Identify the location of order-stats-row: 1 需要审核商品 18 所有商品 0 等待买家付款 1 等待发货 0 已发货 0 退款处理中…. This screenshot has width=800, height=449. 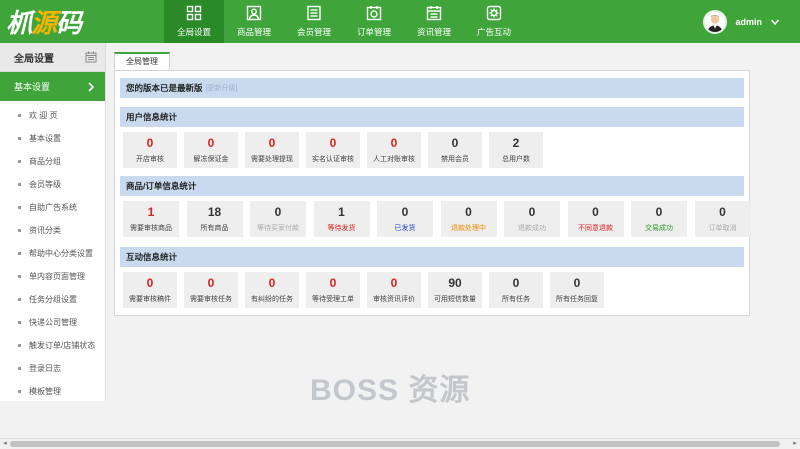
(440, 219).